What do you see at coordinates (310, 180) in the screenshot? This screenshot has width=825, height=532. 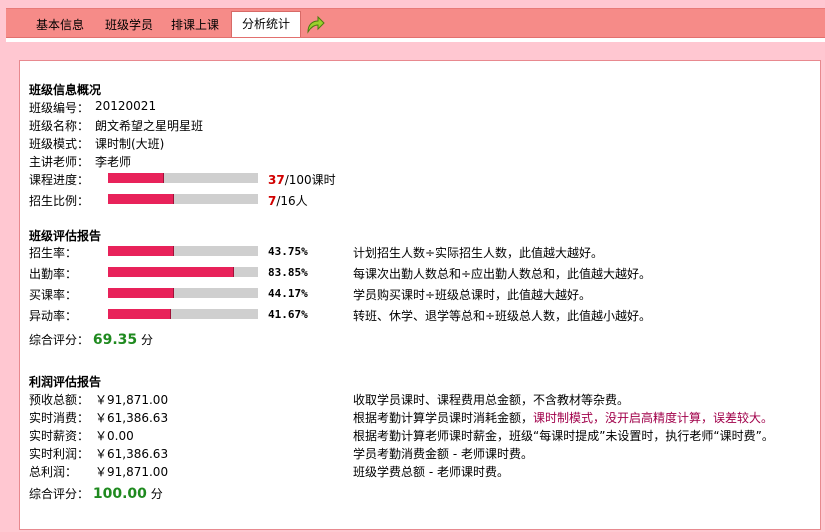 I see `progress-total: /100课时` at bounding box center [310, 180].